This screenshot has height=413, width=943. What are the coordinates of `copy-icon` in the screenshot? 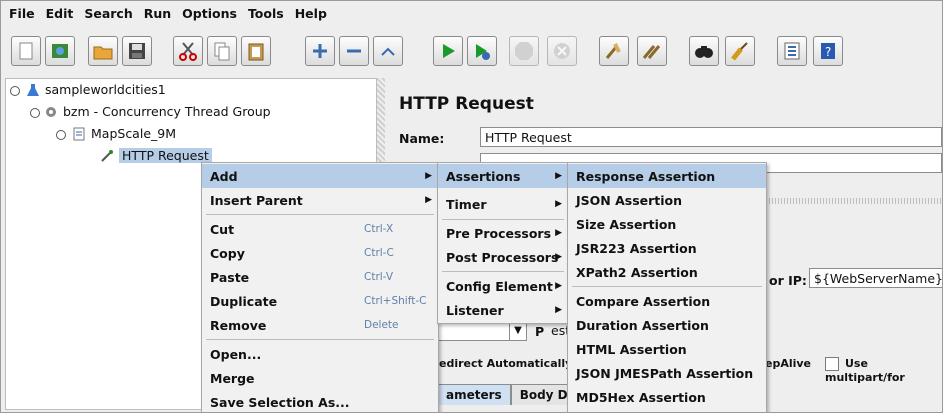 It's located at (222, 51).